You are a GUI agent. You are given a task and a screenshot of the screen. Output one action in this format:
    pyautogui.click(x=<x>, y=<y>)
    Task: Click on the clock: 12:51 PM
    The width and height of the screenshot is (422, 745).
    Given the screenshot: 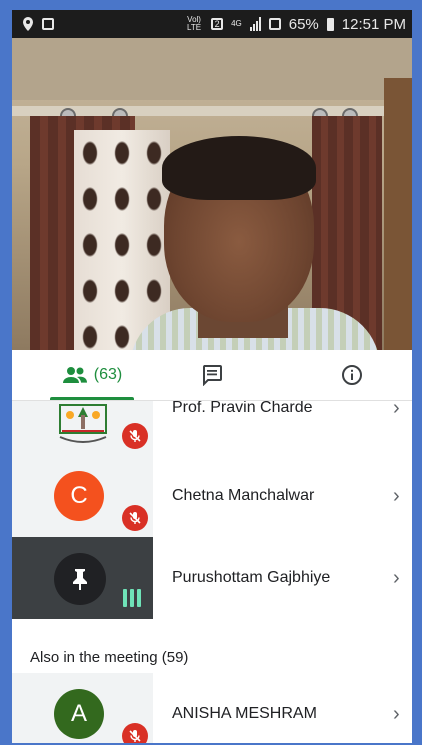 What is the action you would take?
    pyautogui.click(x=373, y=24)
    